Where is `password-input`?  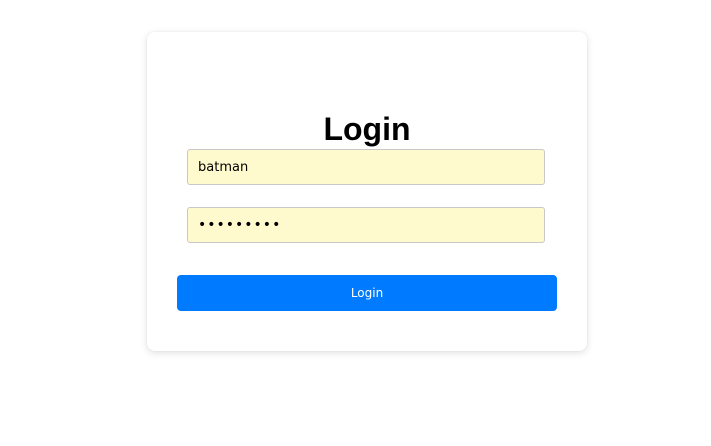
password-input is located at coordinates (366, 225).